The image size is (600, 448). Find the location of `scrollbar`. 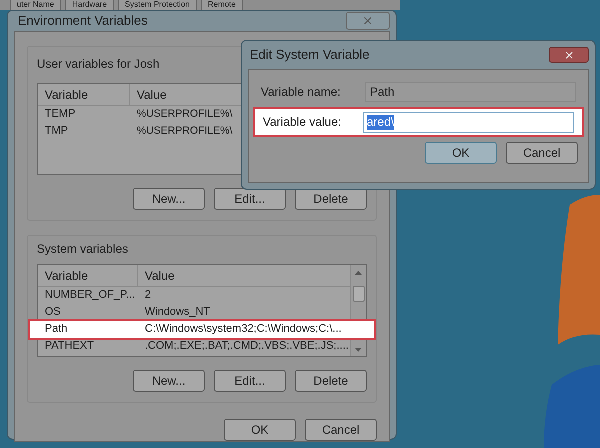

scrollbar is located at coordinates (358, 292).